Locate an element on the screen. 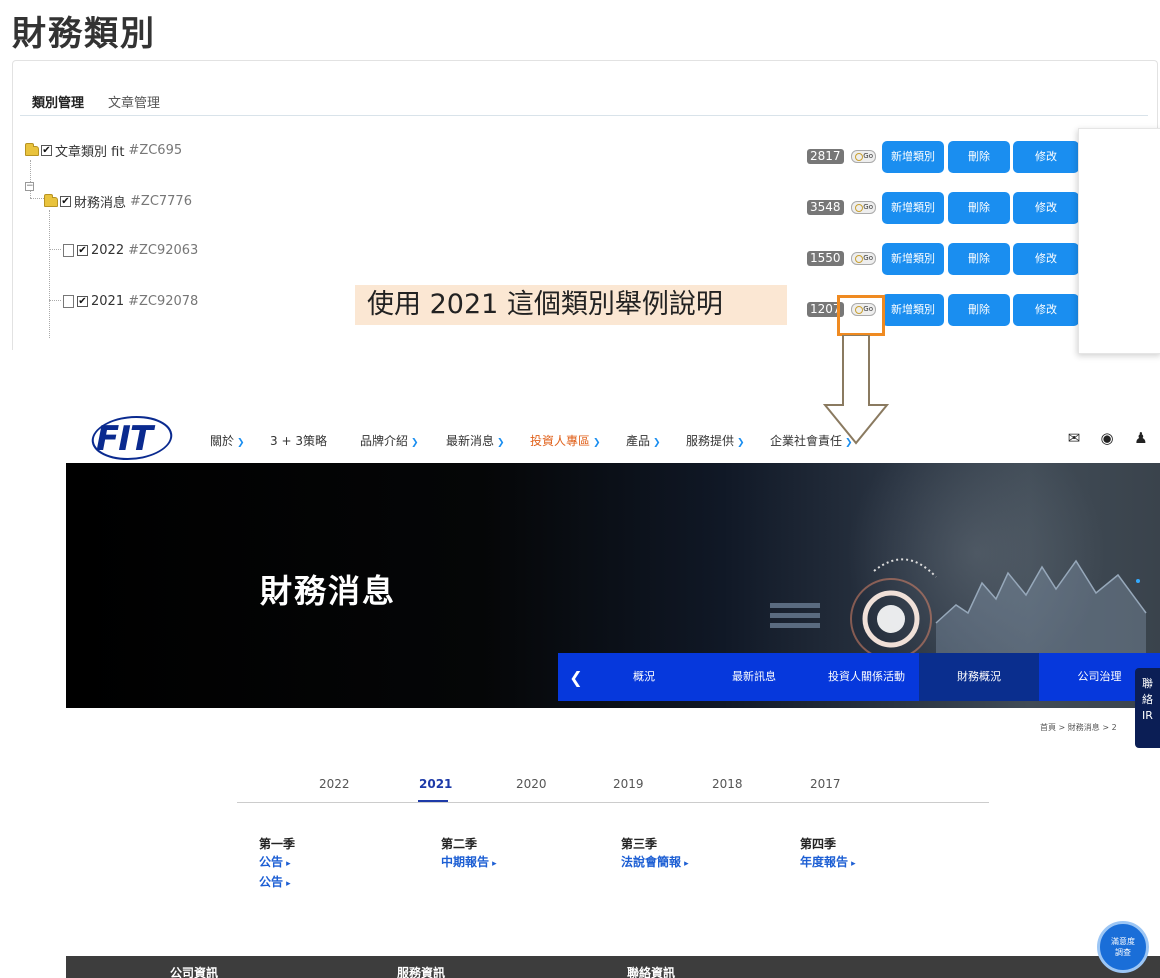  tree-item-finance-news: ✔ 財務消息 #ZC7776 is located at coordinates (118, 201).